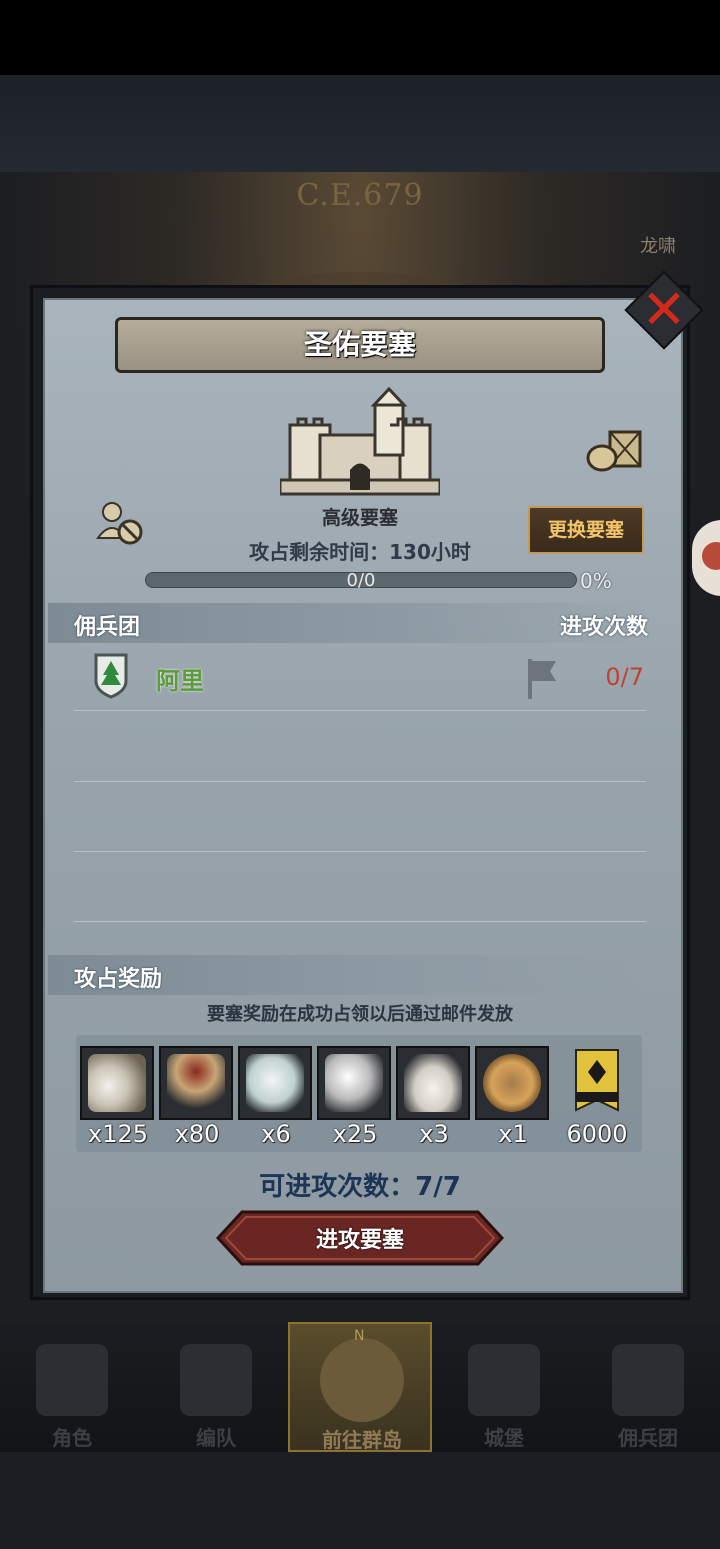 This screenshot has height=1549, width=720. What do you see at coordinates (360, 441) in the screenshot?
I see `fortress-castle-icon` at bounding box center [360, 441].